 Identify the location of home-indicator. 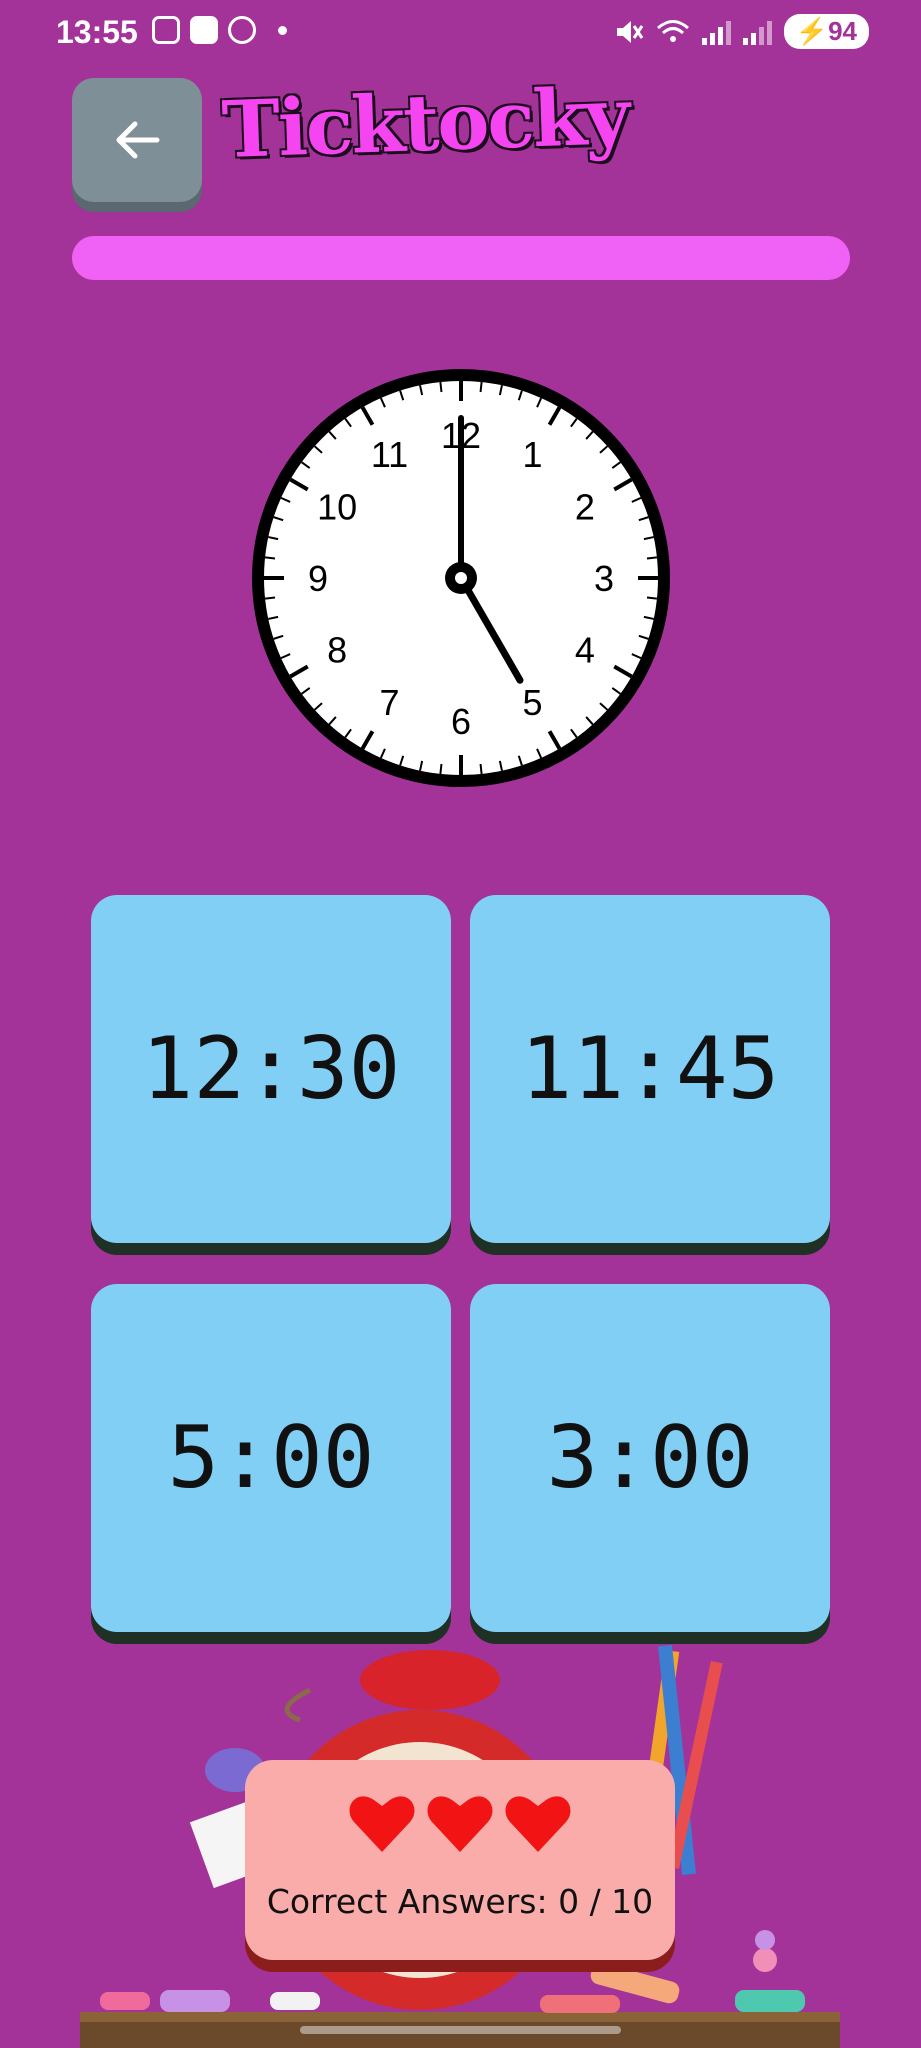
(460, 2030).